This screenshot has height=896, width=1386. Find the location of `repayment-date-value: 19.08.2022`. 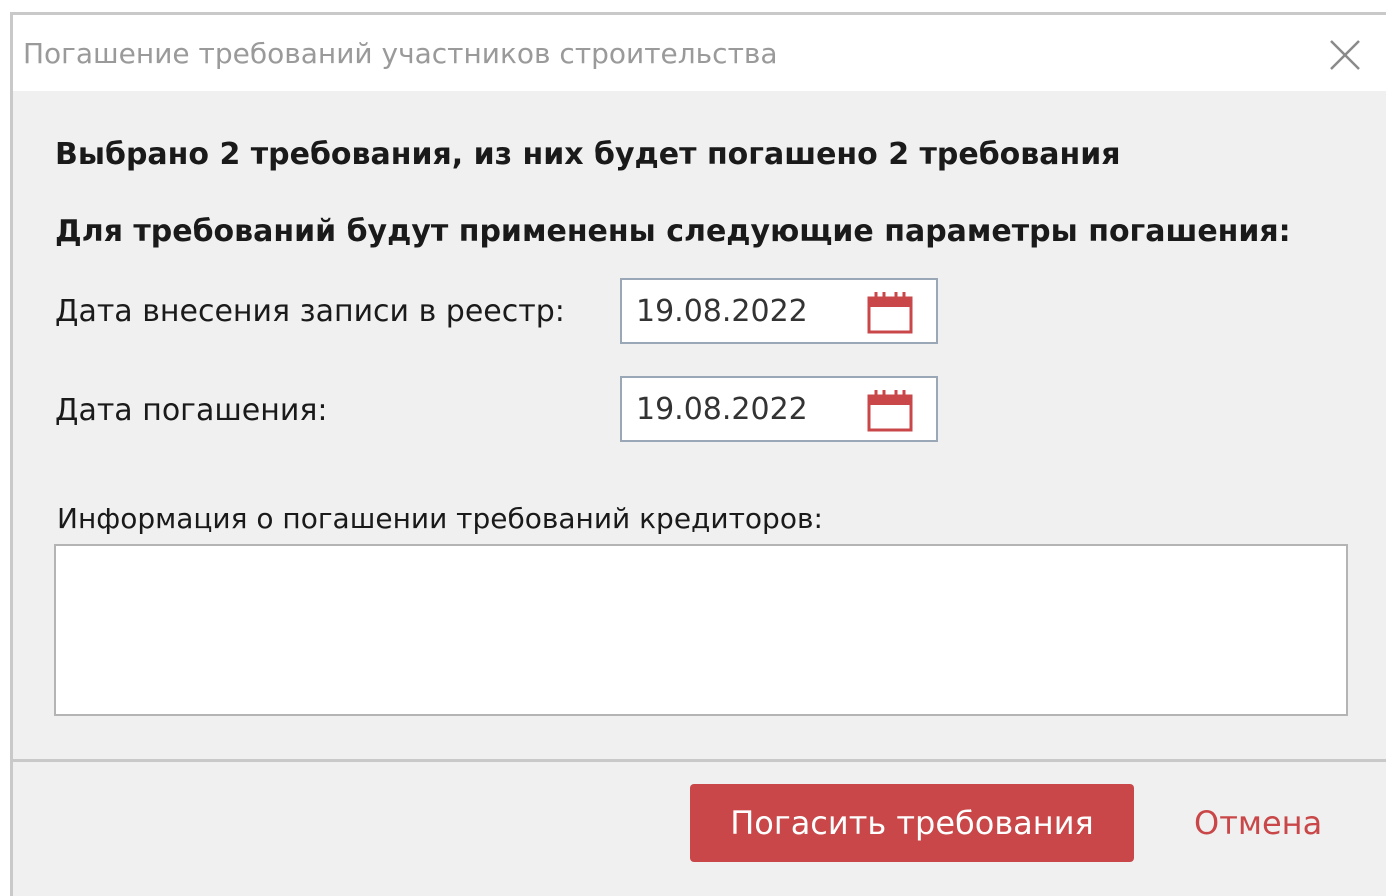

repayment-date-value: 19.08.2022 is located at coordinates (722, 409).